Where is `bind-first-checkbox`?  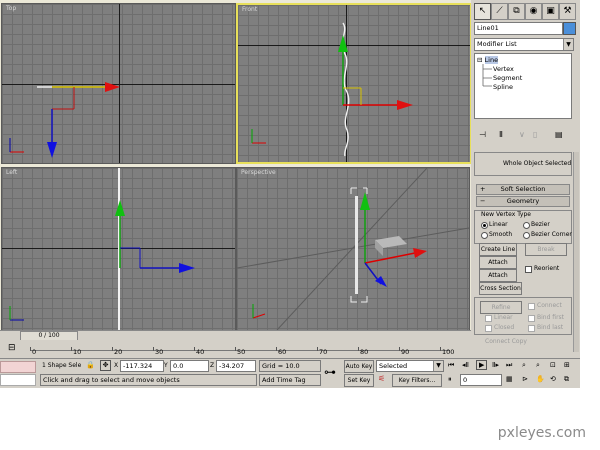 bind-first-checkbox is located at coordinates (531, 318).